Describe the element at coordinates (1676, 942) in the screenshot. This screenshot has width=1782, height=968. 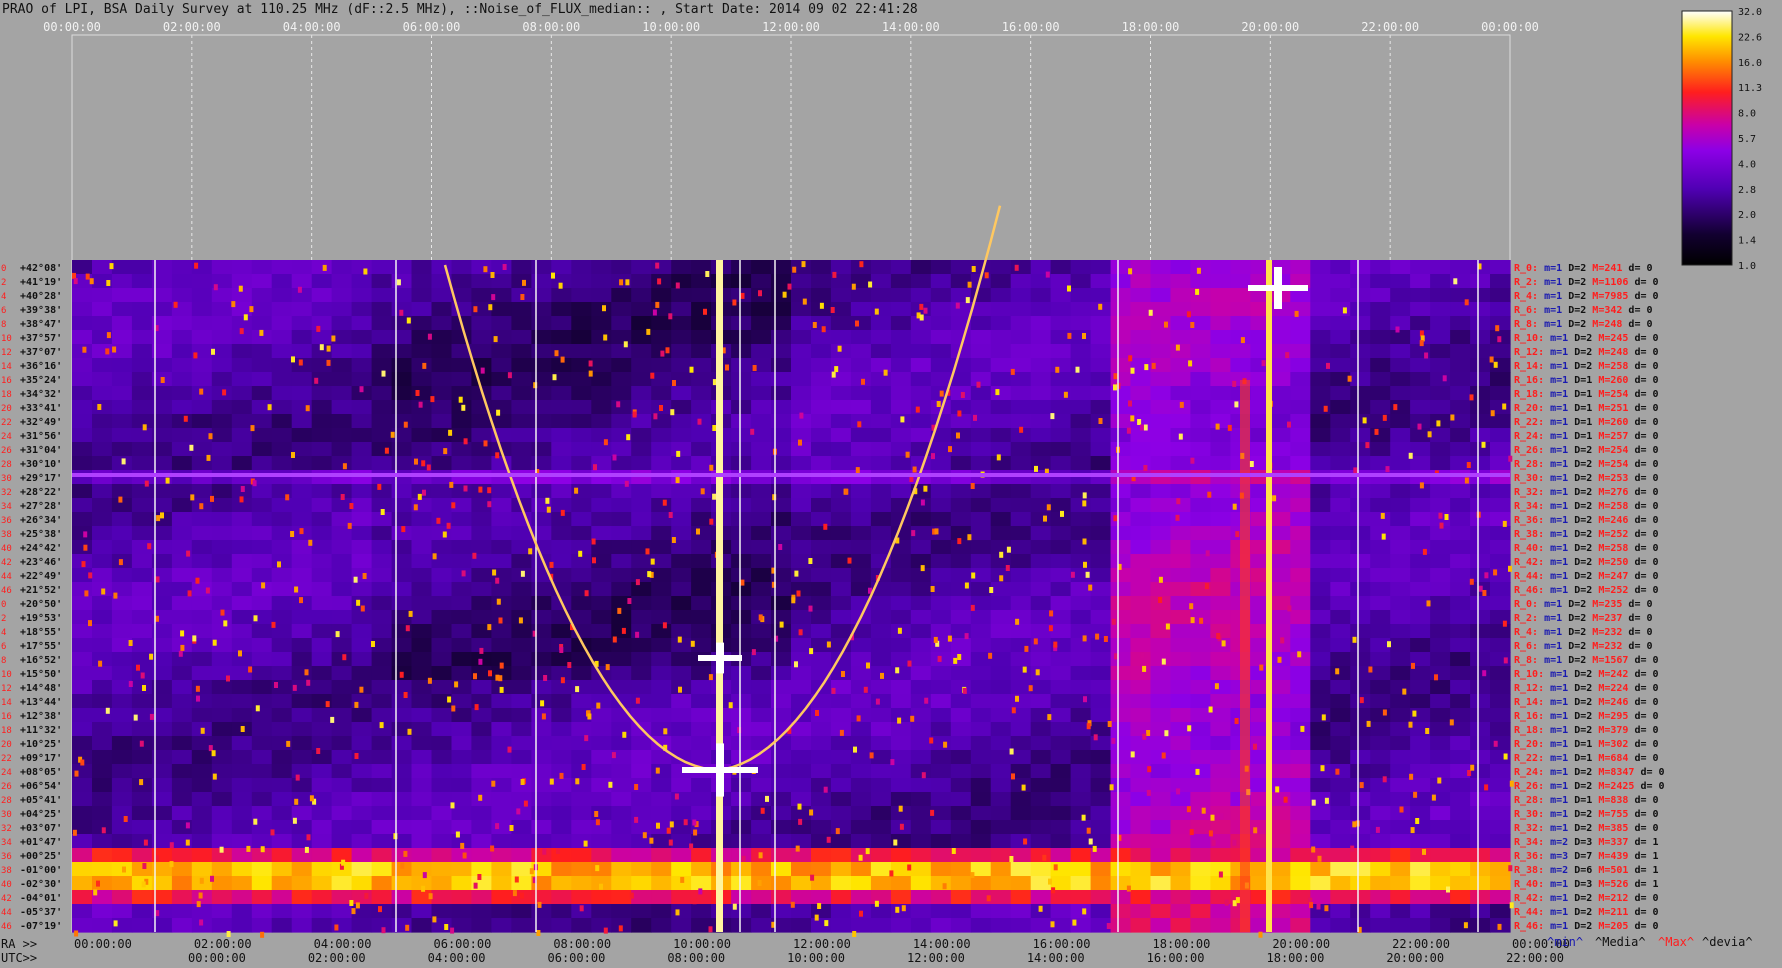
I see `footer-legend-label: ^Max^` at that location.